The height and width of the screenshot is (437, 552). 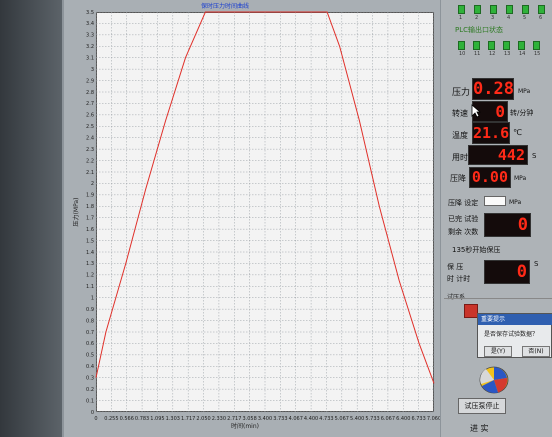 I want to click on y-tick-label: 0.6, so click(x=90, y=344).